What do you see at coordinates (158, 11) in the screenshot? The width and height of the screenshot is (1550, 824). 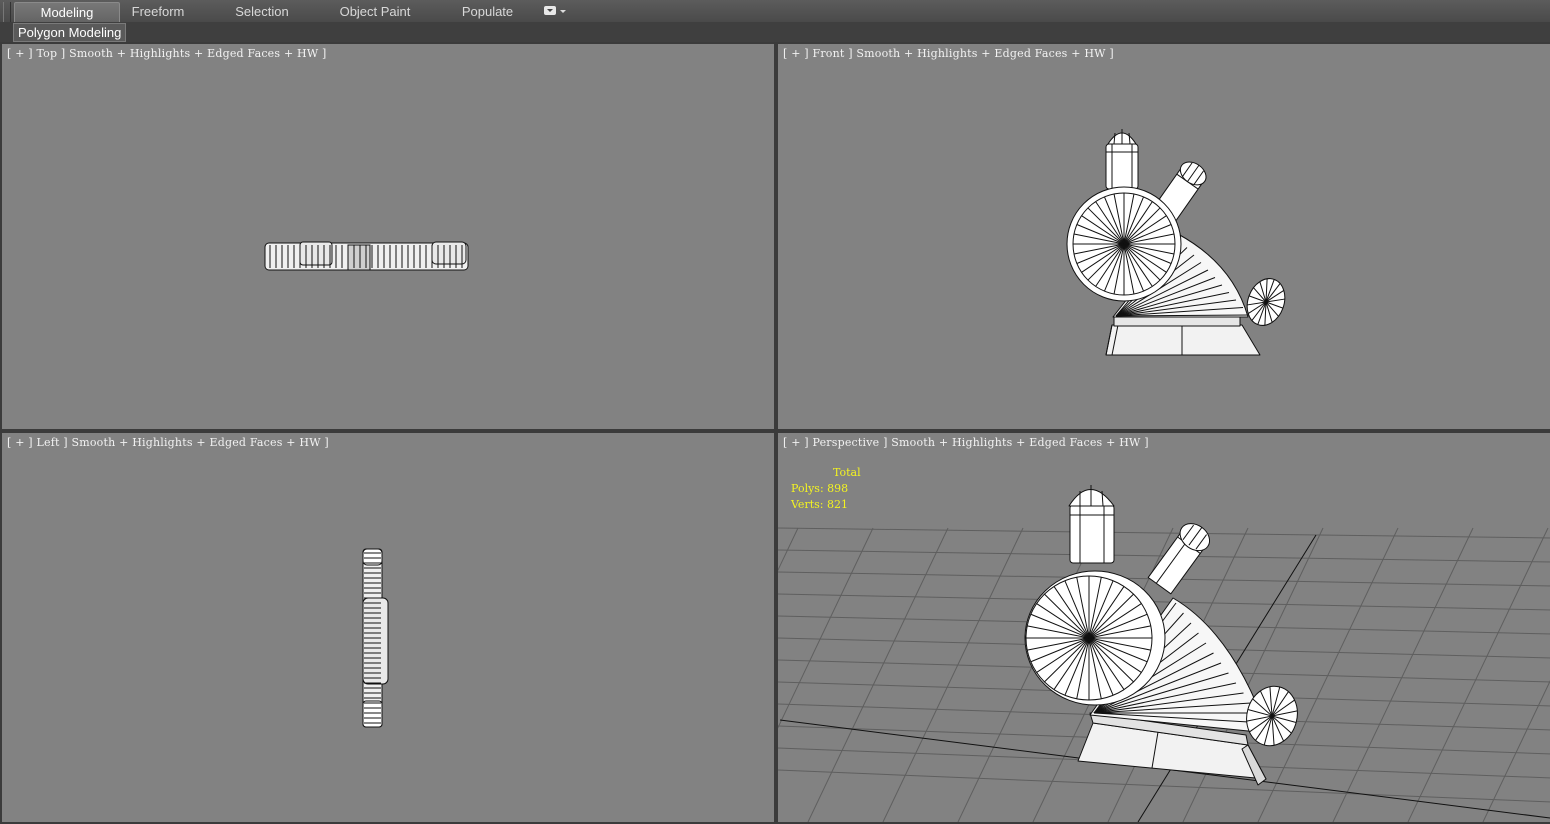 I see `tab-freeform: Freeform` at bounding box center [158, 11].